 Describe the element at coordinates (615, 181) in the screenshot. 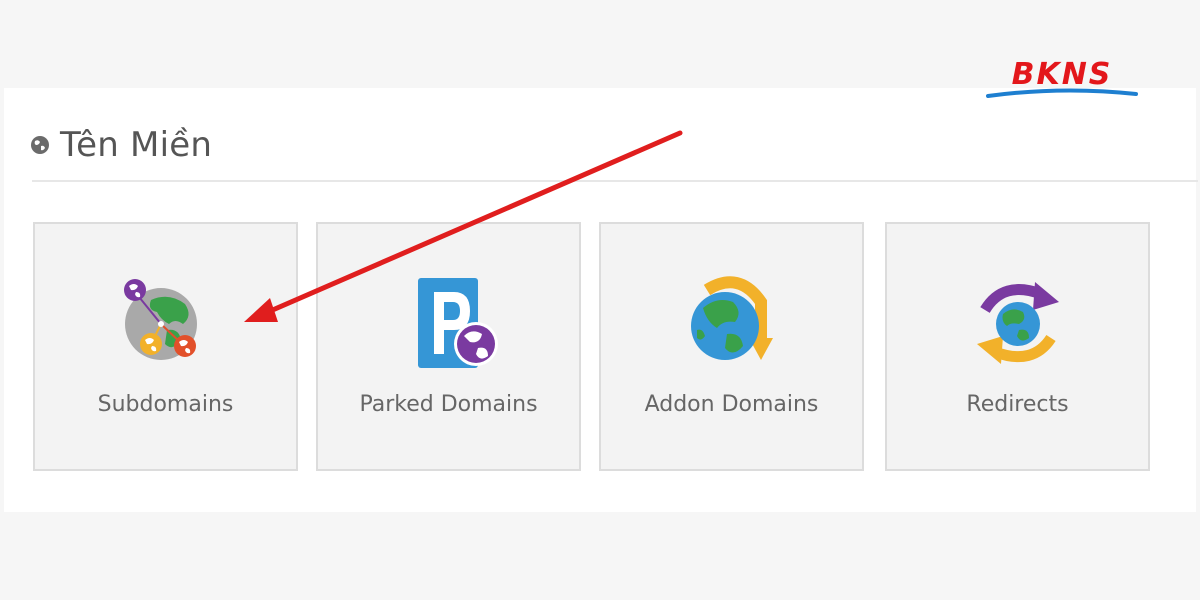

I see `header-divider` at that location.